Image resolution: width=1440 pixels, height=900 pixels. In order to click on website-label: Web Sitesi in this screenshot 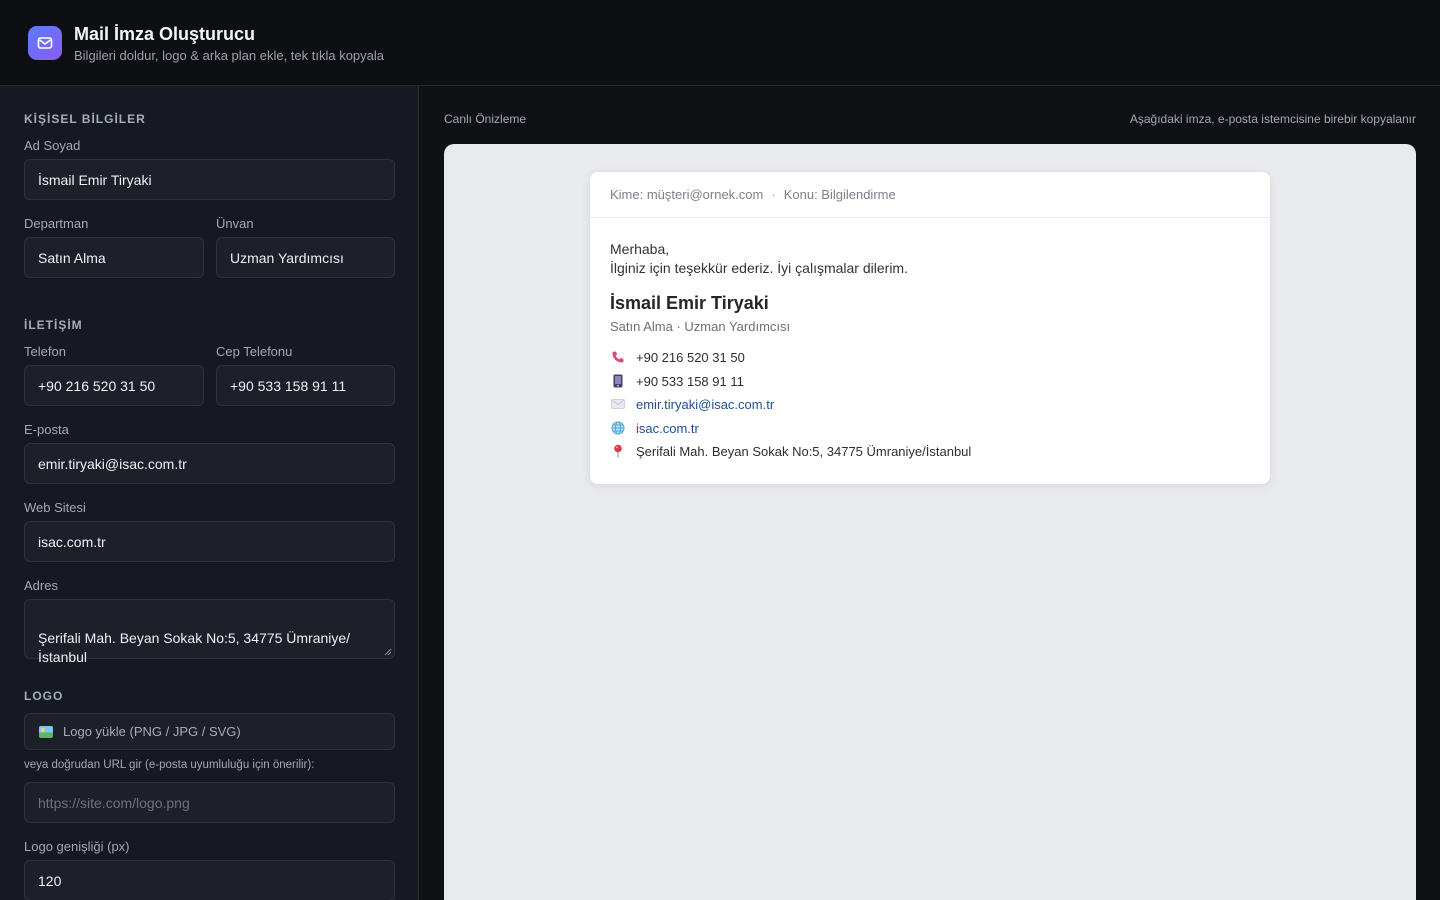, I will do `click(55, 507)`.